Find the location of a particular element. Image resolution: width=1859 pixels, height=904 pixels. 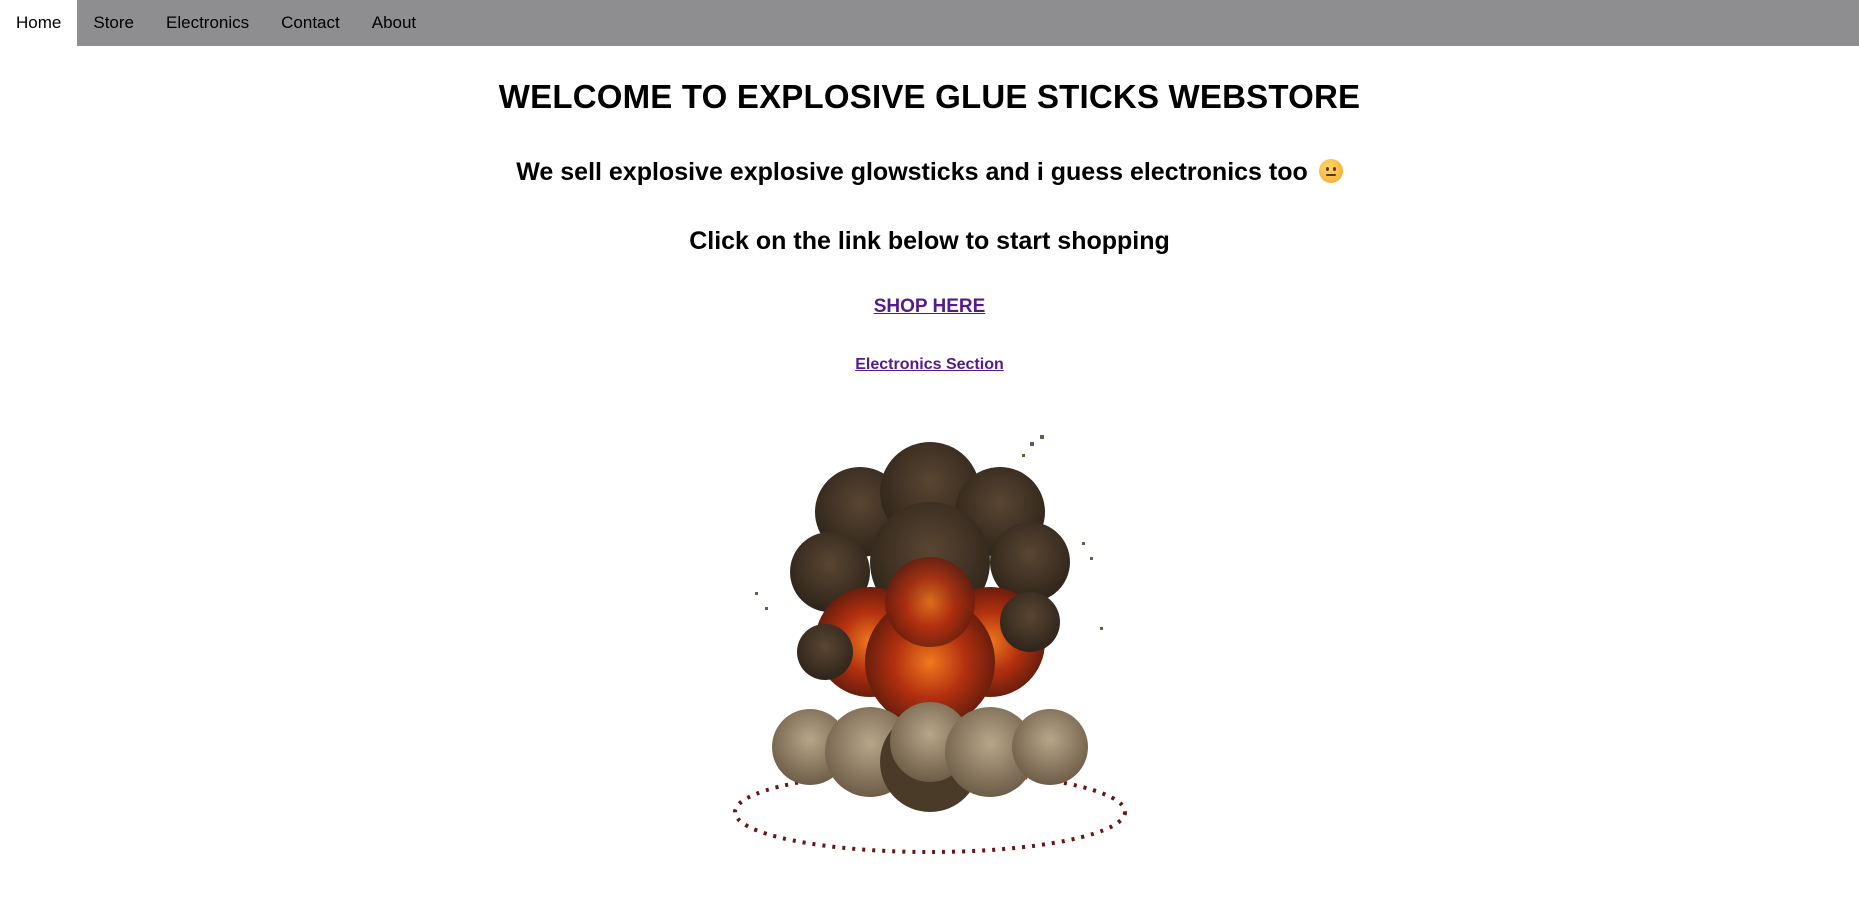

electronics-section-link: Electronics Section is located at coordinates (929, 365).